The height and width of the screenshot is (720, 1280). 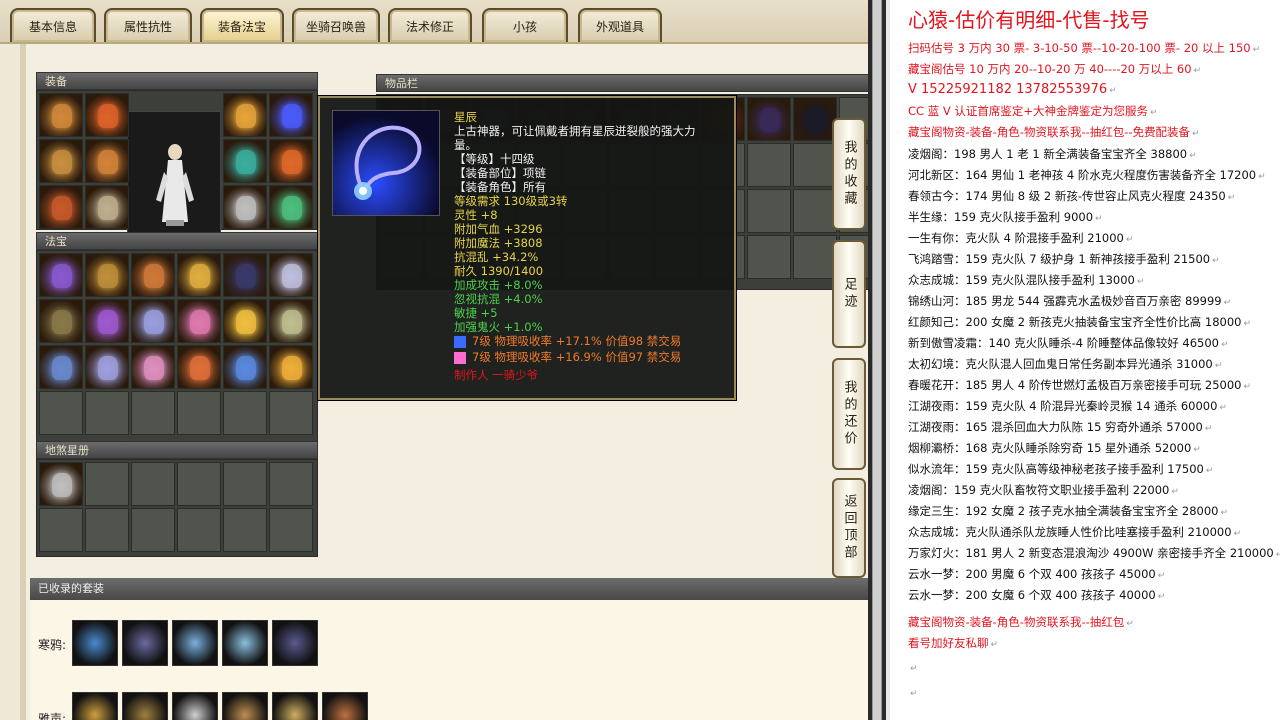 I want to click on tab-1: 基本信息, so click(x=53, y=25).